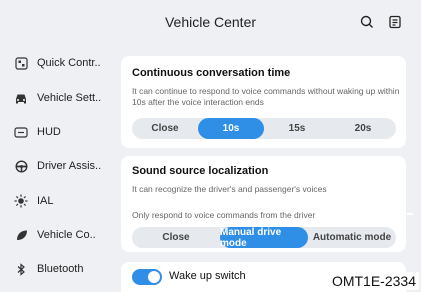 This screenshot has width=421, height=292. What do you see at coordinates (363, 128) in the screenshot?
I see `option-20s: 20s` at bounding box center [363, 128].